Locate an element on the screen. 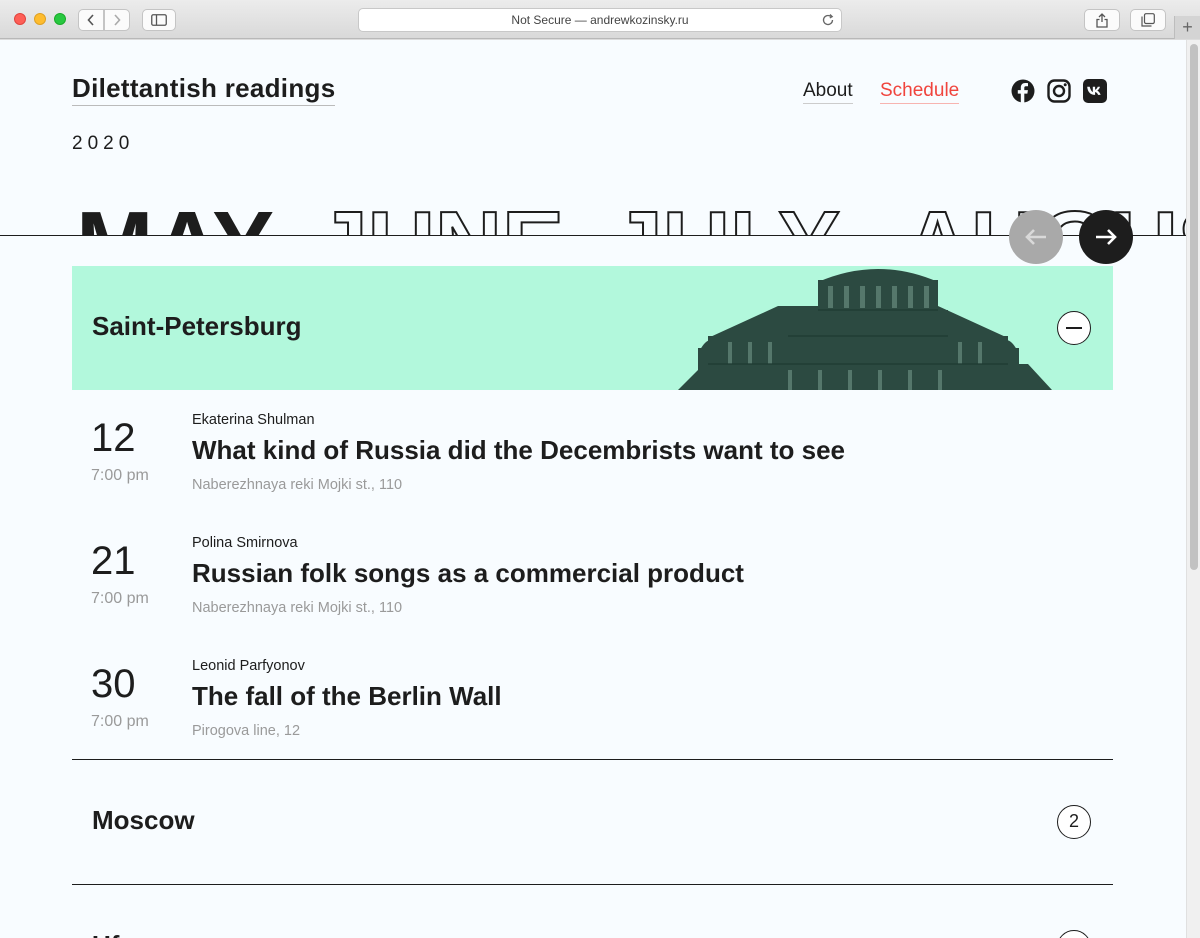 This screenshot has height=938, width=1200. next-month-button is located at coordinates (1106, 237).